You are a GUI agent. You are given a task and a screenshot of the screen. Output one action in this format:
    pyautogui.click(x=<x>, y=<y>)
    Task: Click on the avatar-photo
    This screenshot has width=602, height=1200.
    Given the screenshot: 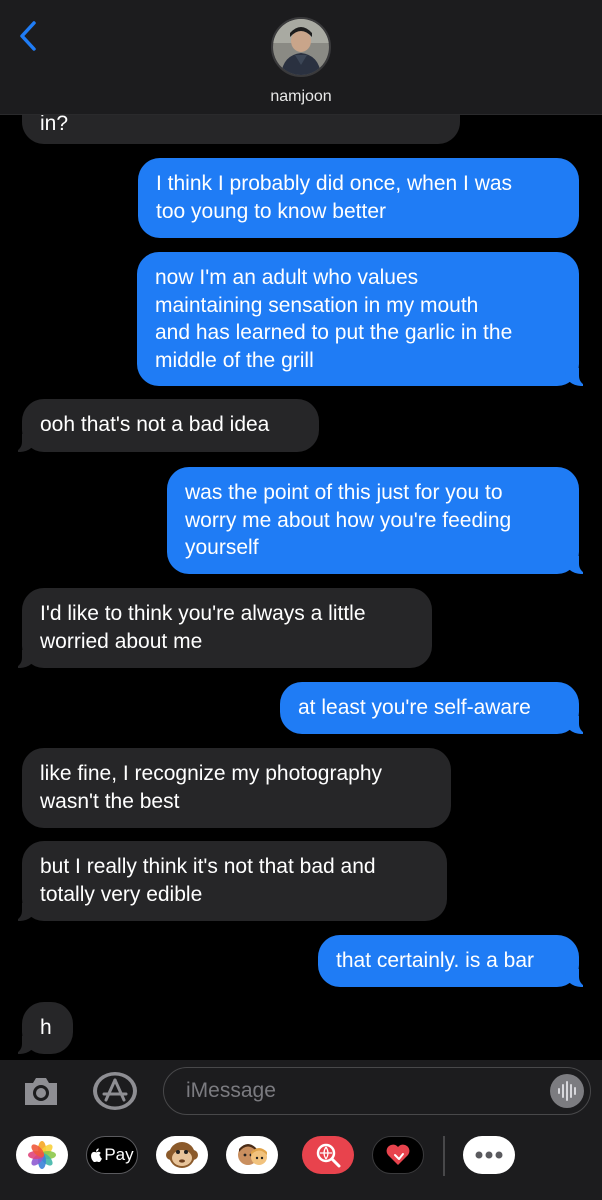 What is the action you would take?
    pyautogui.click(x=301, y=47)
    